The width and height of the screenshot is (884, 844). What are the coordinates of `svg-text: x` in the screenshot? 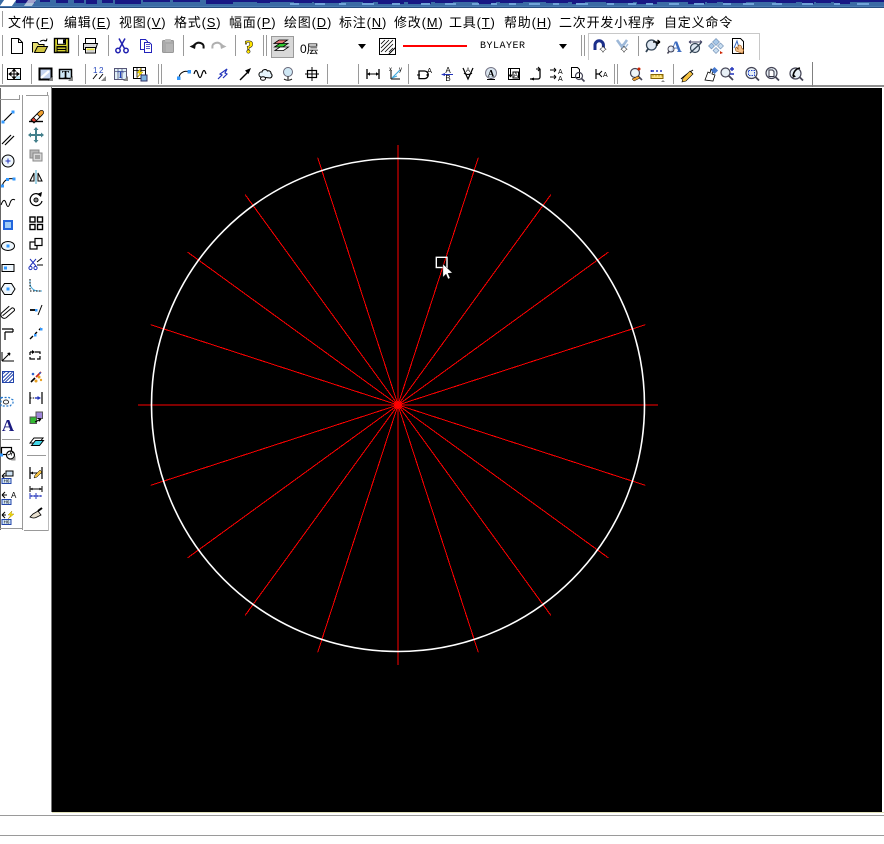 It's located at (390, 70).